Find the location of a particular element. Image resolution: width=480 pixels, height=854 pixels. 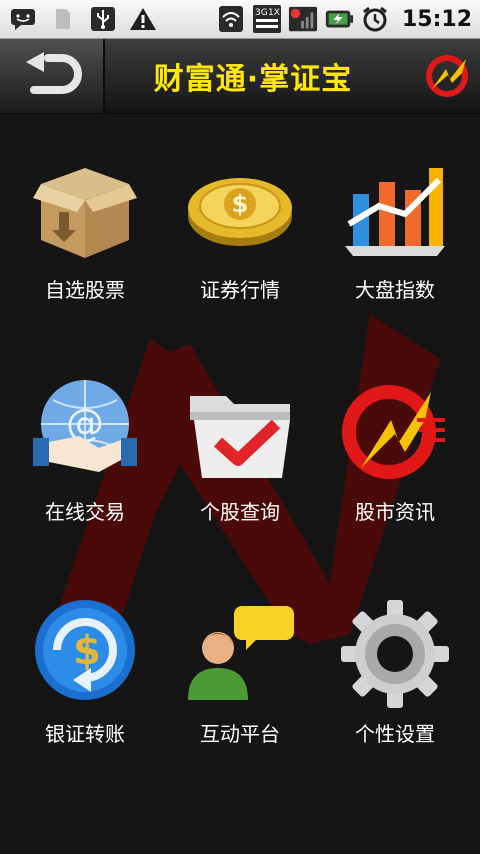

alarm-icon is located at coordinates (375, 19).